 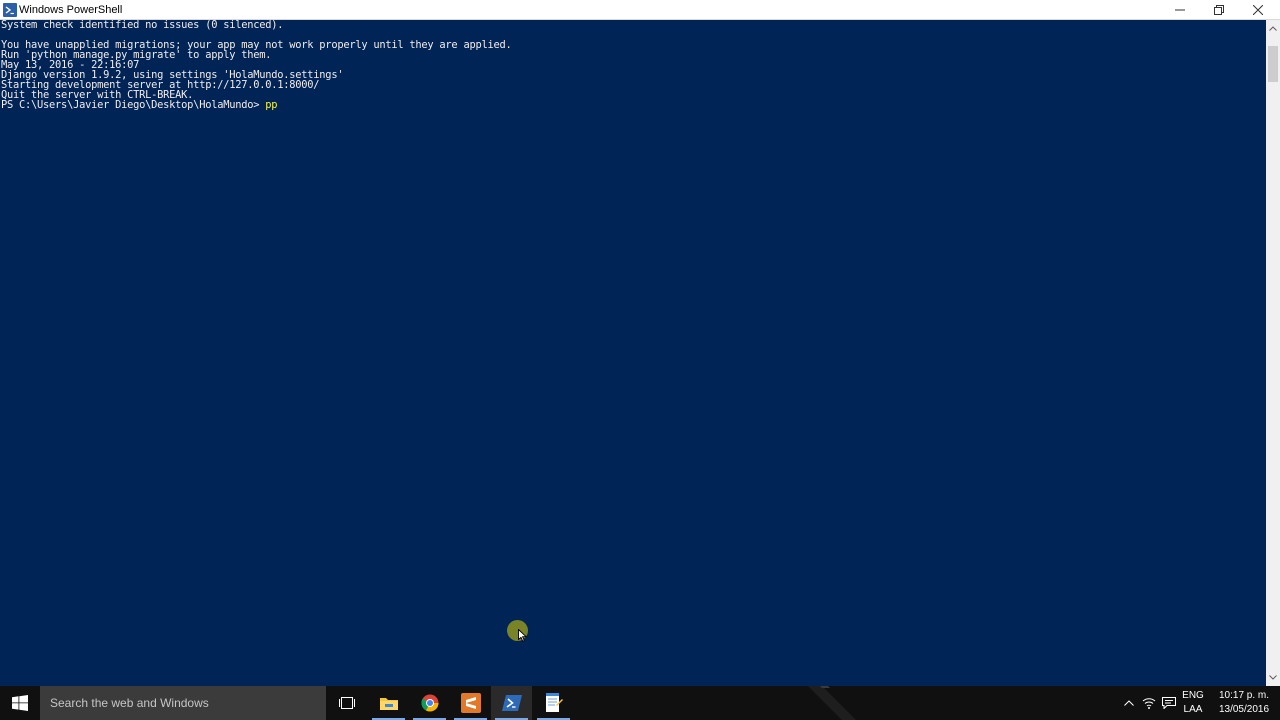 I want to click on network-button, so click(x=1149, y=703).